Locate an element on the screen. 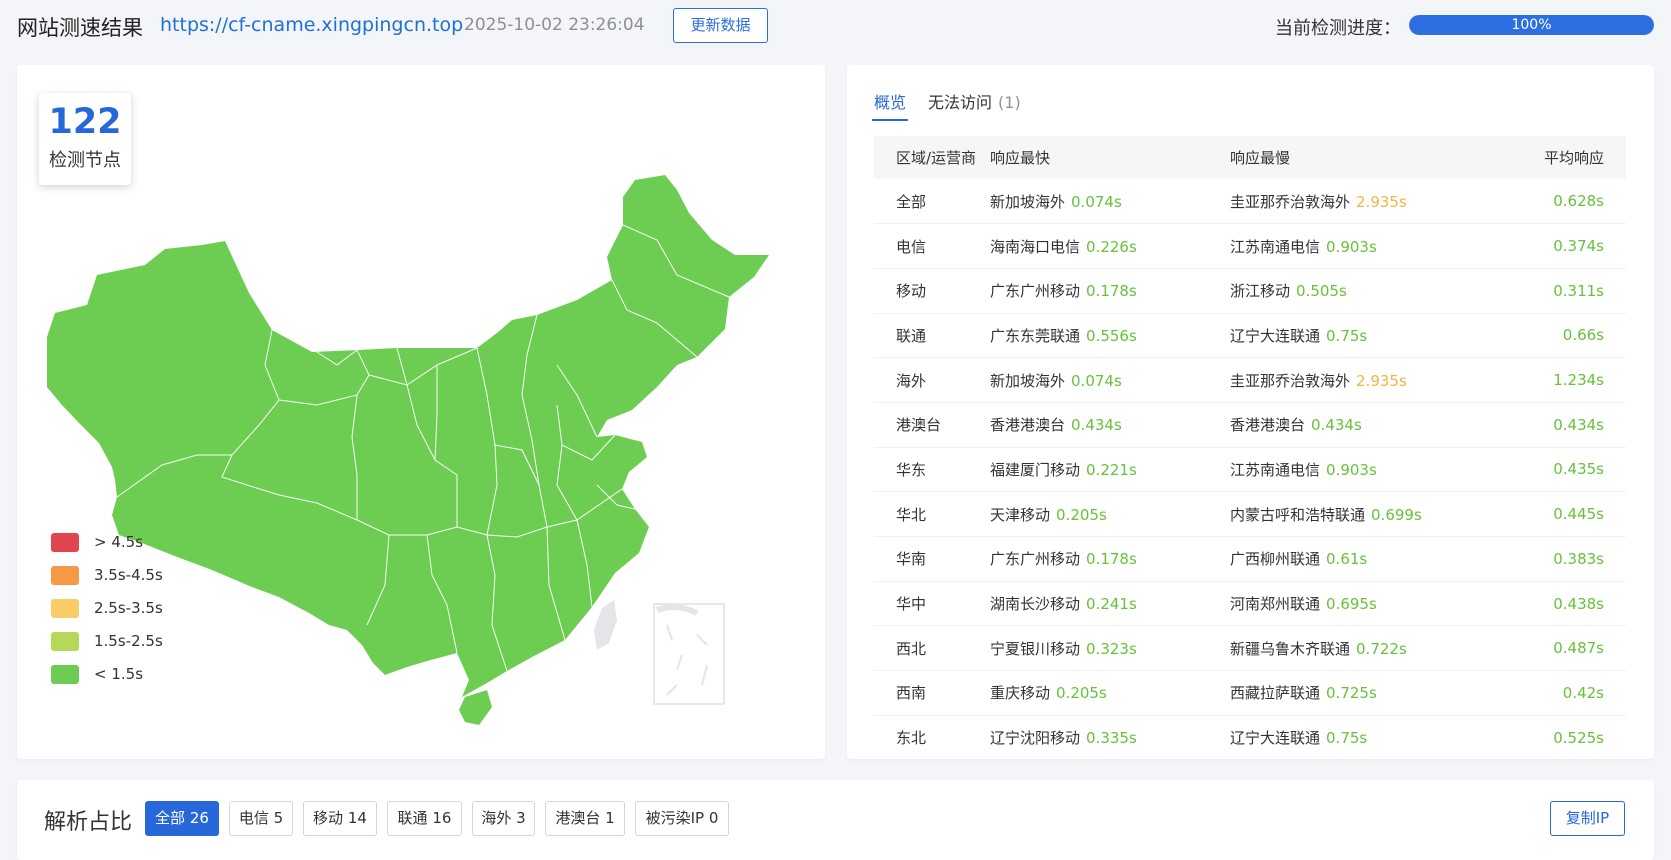  average-cell: 0.628s is located at coordinates (1566, 202).